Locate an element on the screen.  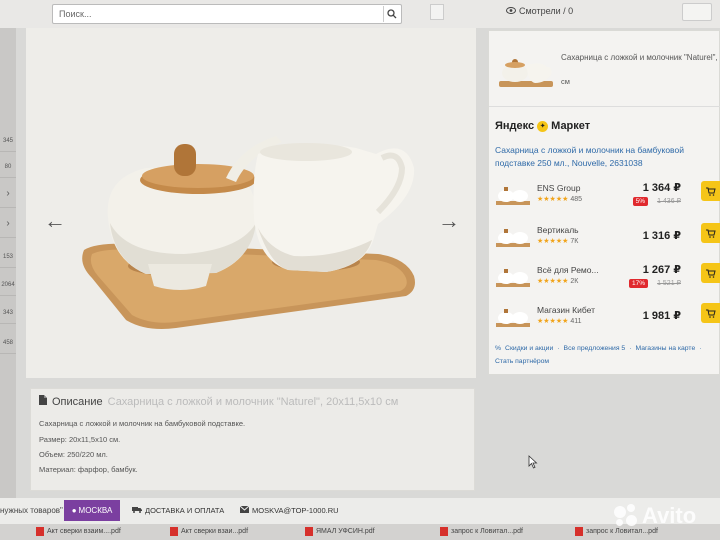
left-strip-value: 80 is located at coordinates (8, 168).